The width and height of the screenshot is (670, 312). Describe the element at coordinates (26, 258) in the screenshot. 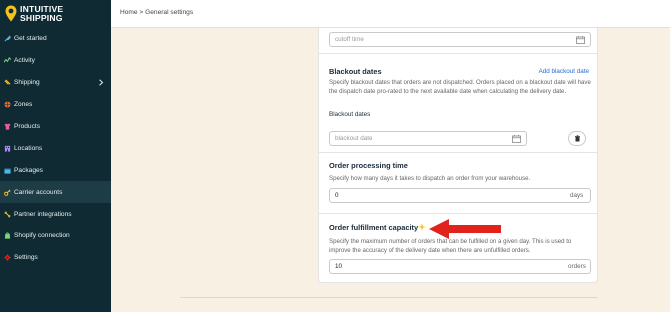

I see `sidebar-item-label: Settings` at that location.